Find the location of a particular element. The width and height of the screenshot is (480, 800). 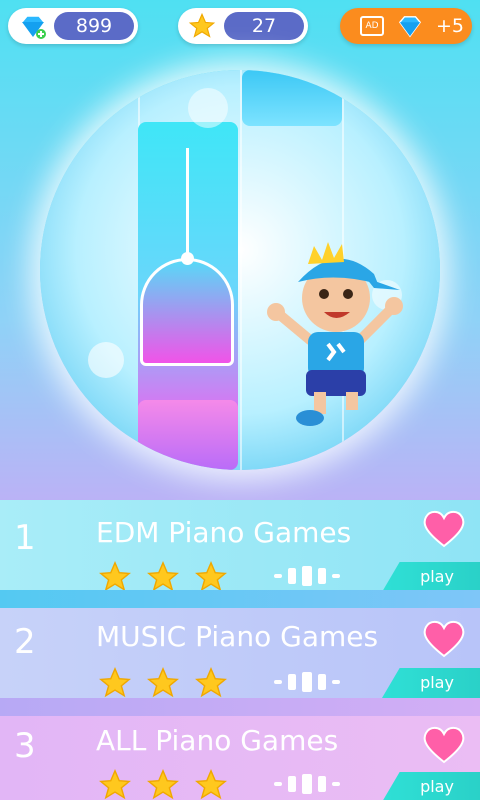

star-counter: 27 is located at coordinates (243, 26).